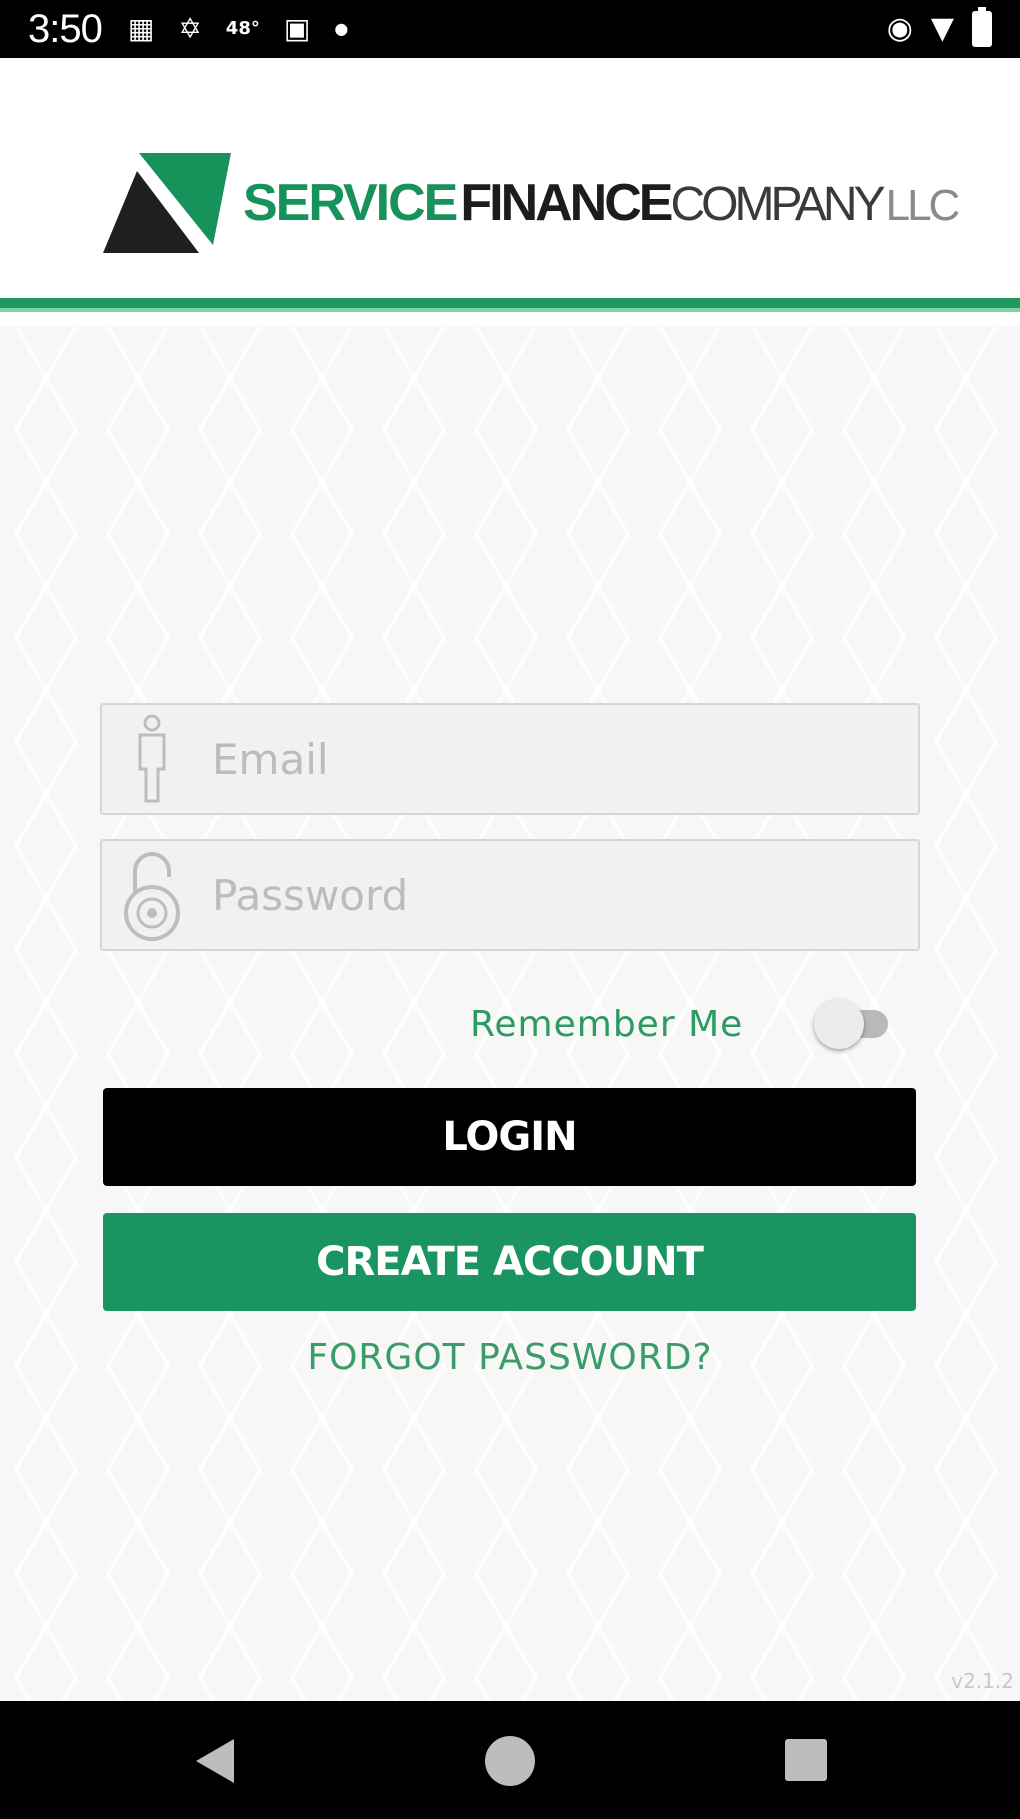 The width and height of the screenshot is (1020, 1819). I want to click on battery-icon, so click(982, 27).